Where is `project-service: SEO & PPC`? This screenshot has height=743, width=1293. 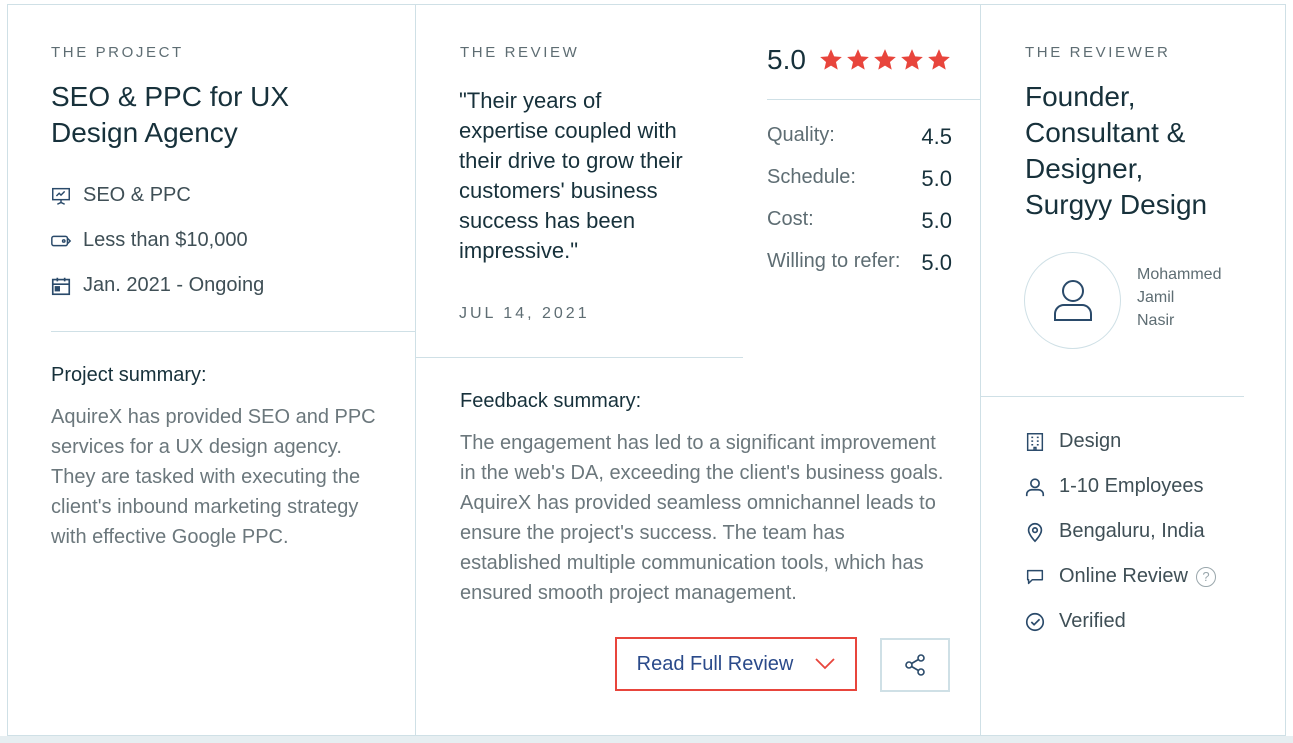
project-service: SEO & PPC is located at coordinates (137, 195).